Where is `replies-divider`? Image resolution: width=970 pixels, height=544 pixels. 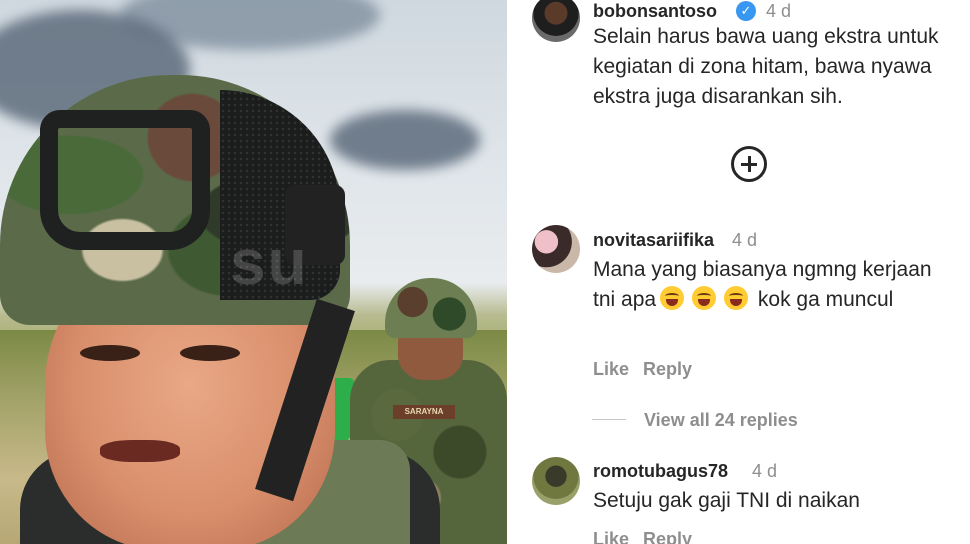
replies-divider is located at coordinates (609, 419).